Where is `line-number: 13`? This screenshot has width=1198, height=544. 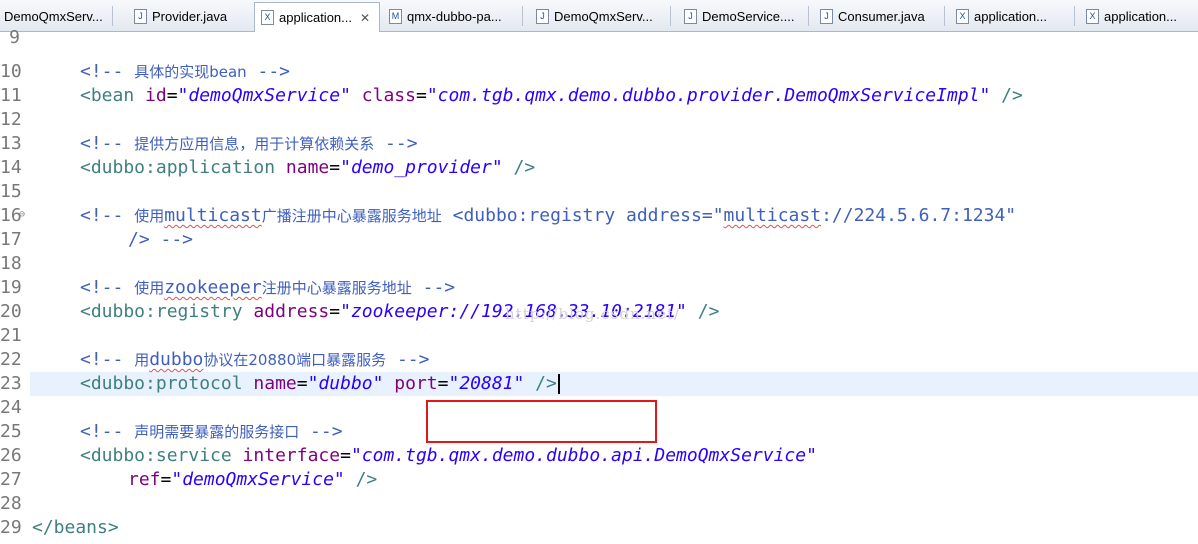 line-number: 13 is located at coordinates (11, 143).